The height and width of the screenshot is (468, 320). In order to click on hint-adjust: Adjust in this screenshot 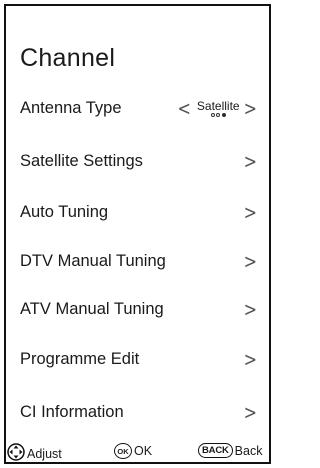, I will do `click(34, 453)`.